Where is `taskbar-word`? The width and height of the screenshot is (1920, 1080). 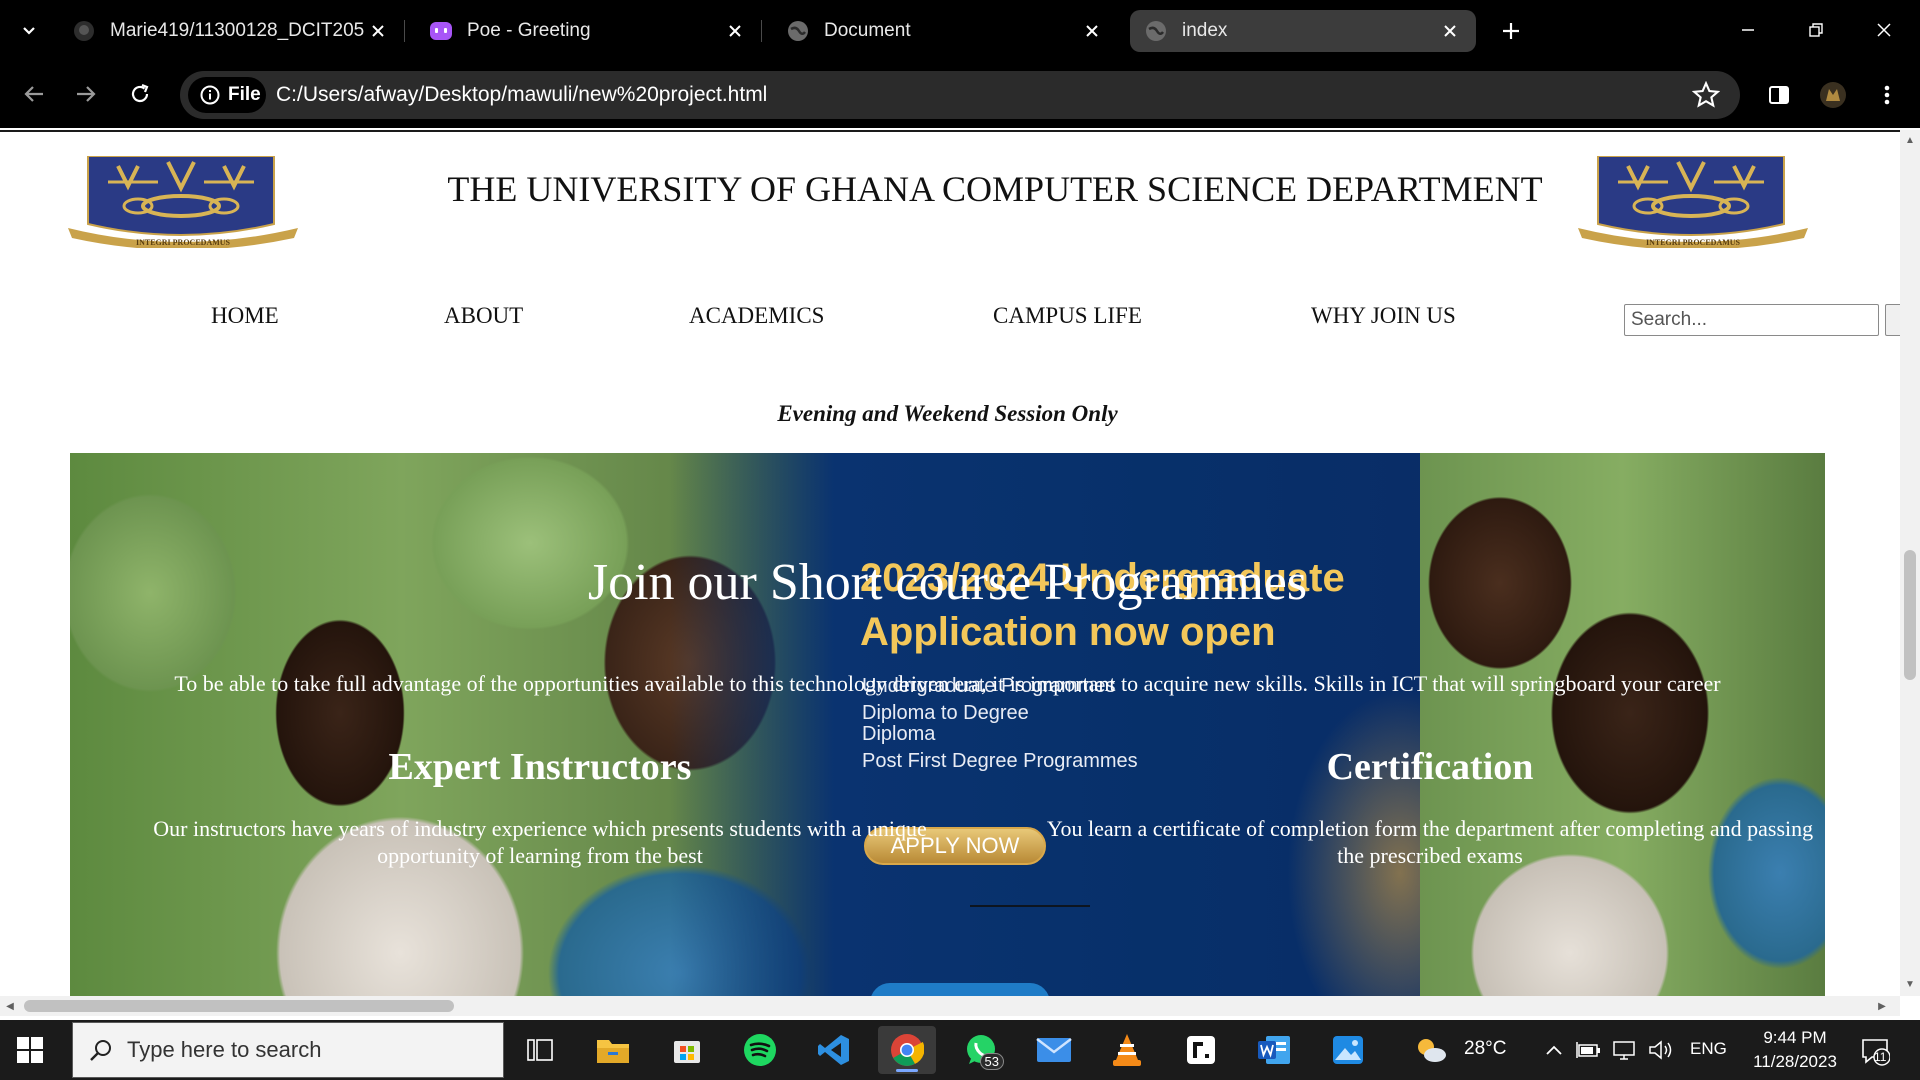 taskbar-word is located at coordinates (1274, 1050).